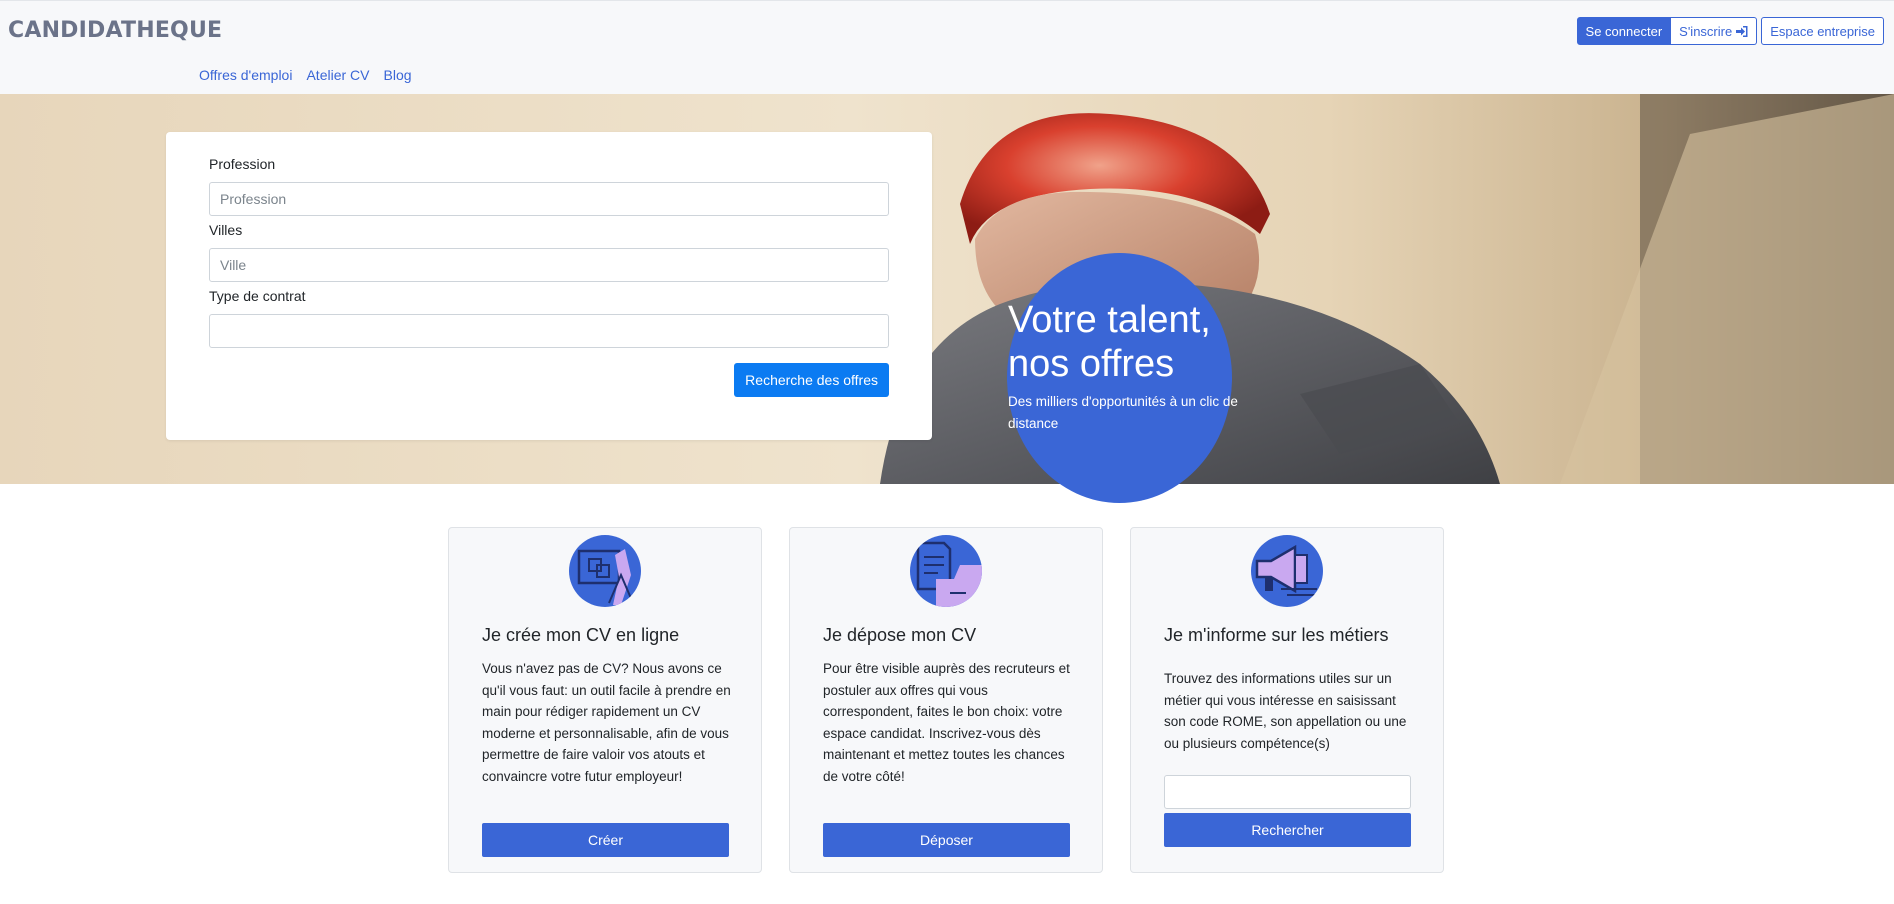  I want to click on contract-type-input, so click(549, 331).